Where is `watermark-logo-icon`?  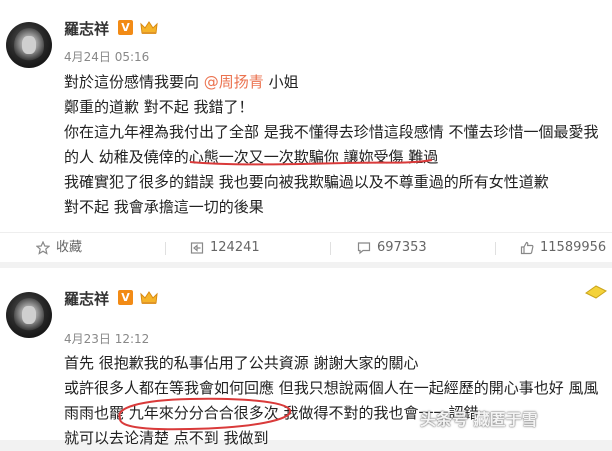 watermark-logo-icon is located at coordinates (596, 292).